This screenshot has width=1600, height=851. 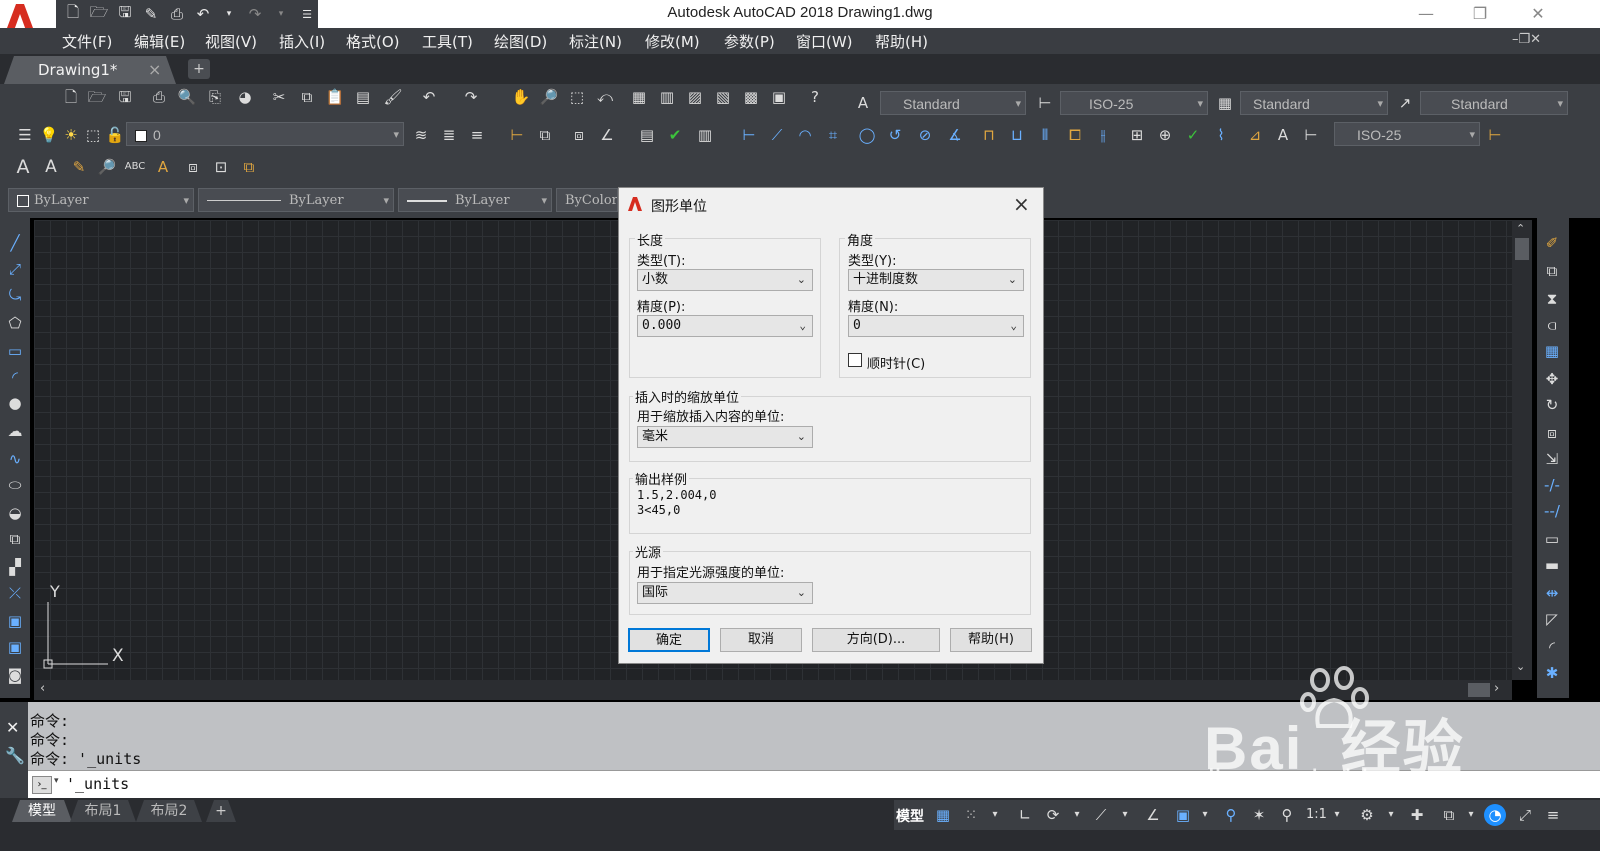 What do you see at coordinates (1193, 135) in the screenshot?
I see `inspect-icon: ✓` at bounding box center [1193, 135].